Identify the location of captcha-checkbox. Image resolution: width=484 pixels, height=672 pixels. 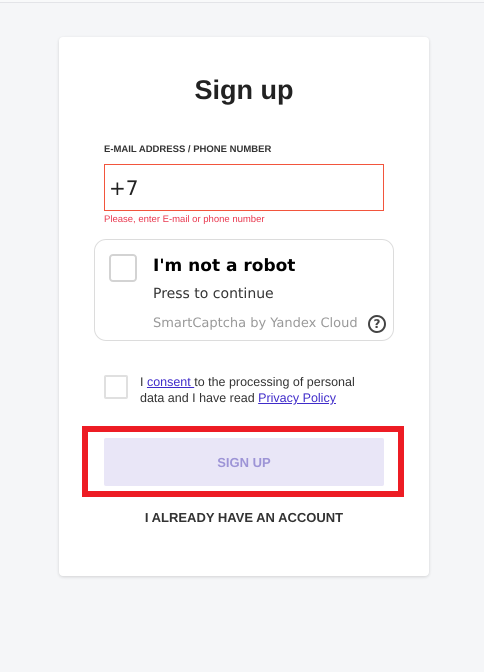
(123, 268).